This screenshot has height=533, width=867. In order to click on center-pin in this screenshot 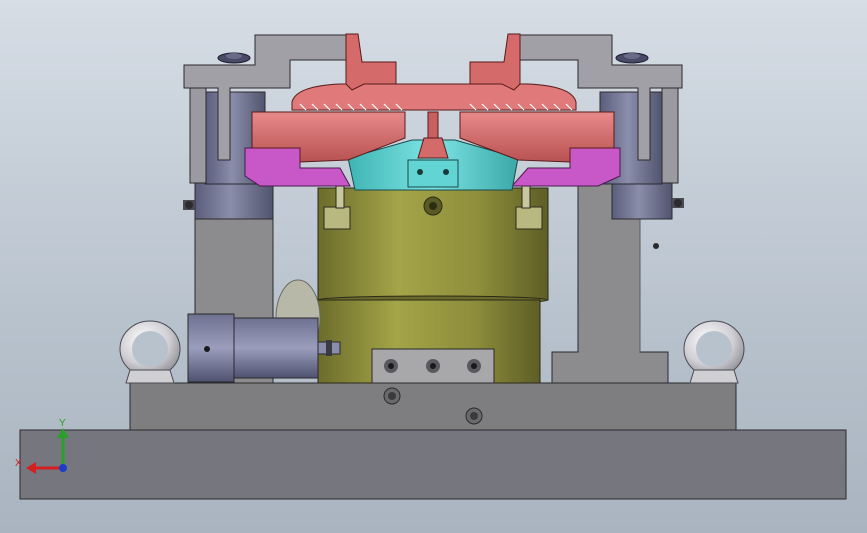, I will do `click(433, 125)`.